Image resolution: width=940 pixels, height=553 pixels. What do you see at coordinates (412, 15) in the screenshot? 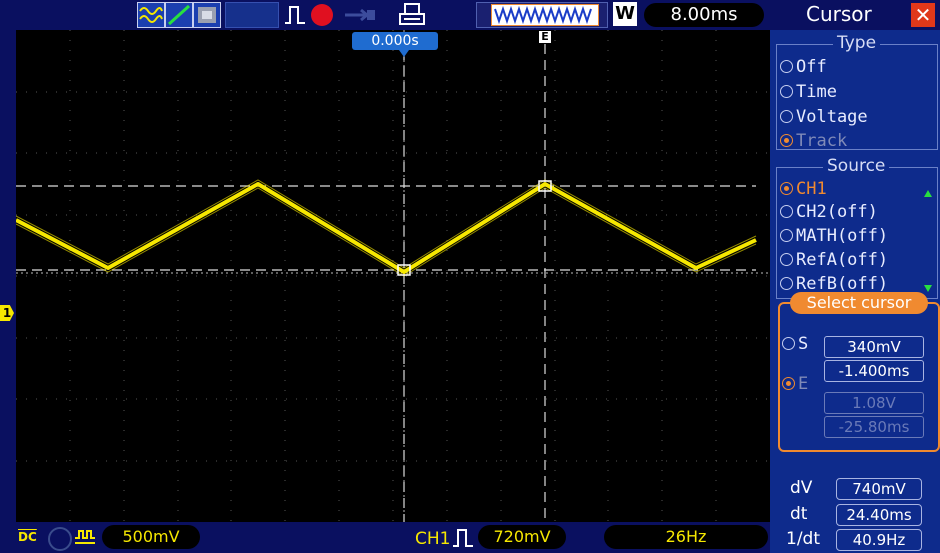
I see `printer-icon` at bounding box center [412, 15].